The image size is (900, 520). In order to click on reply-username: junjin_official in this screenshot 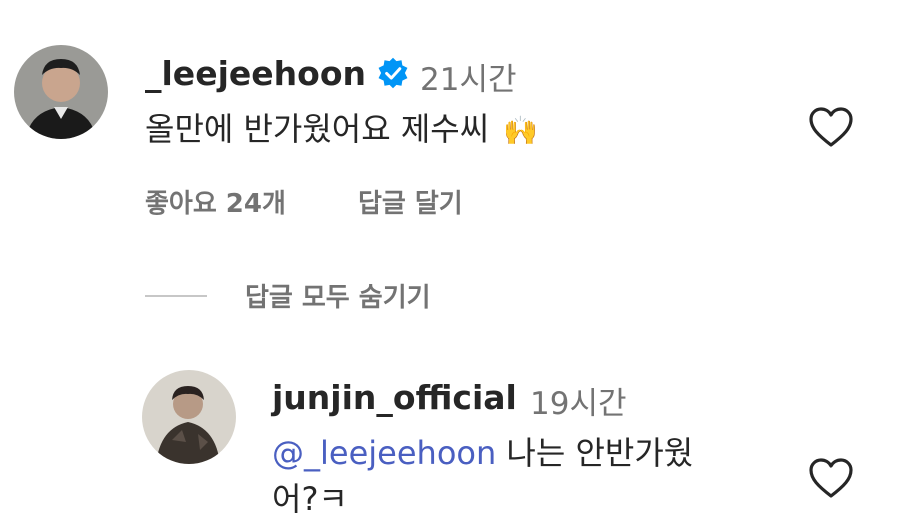, I will do `click(394, 397)`.